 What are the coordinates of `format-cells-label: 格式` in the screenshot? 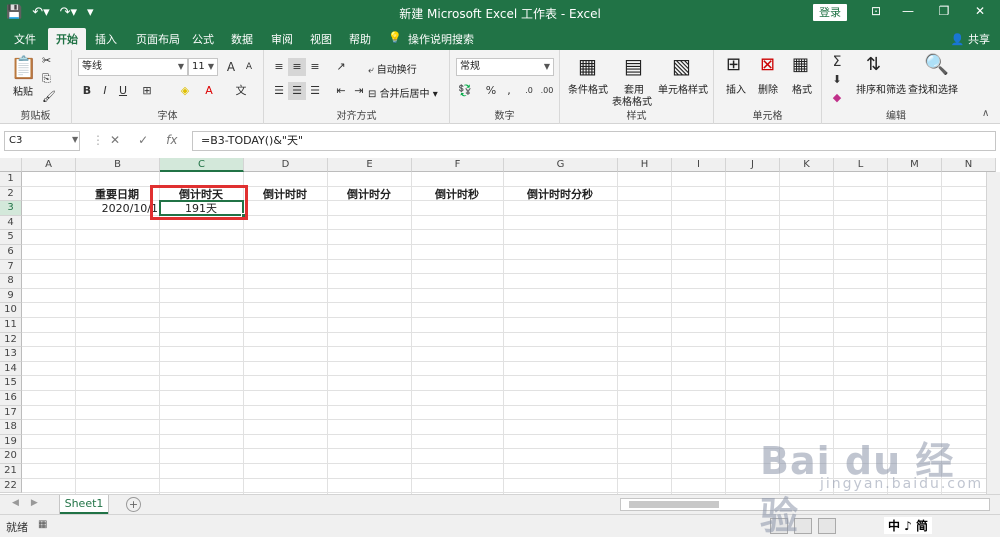 It's located at (802, 88).